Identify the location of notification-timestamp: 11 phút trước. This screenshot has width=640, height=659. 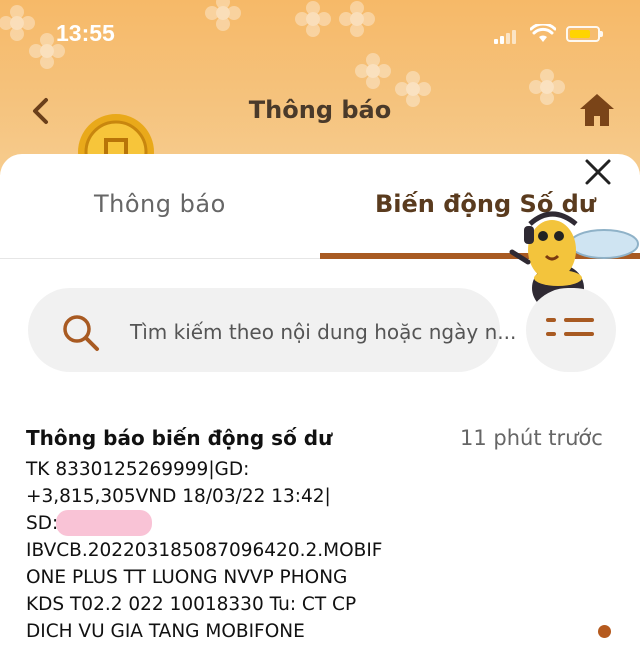
(531, 438).